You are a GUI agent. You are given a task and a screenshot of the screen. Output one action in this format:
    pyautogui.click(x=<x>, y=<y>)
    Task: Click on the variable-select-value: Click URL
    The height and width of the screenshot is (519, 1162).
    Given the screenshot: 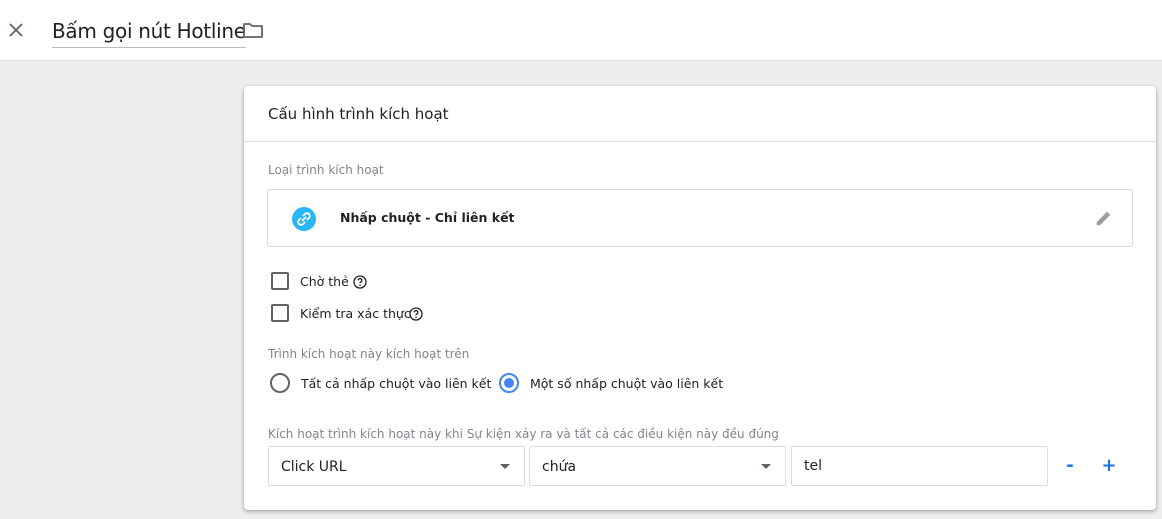 What is the action you would take?
    pyautogui.click(x=314, y=467)
    